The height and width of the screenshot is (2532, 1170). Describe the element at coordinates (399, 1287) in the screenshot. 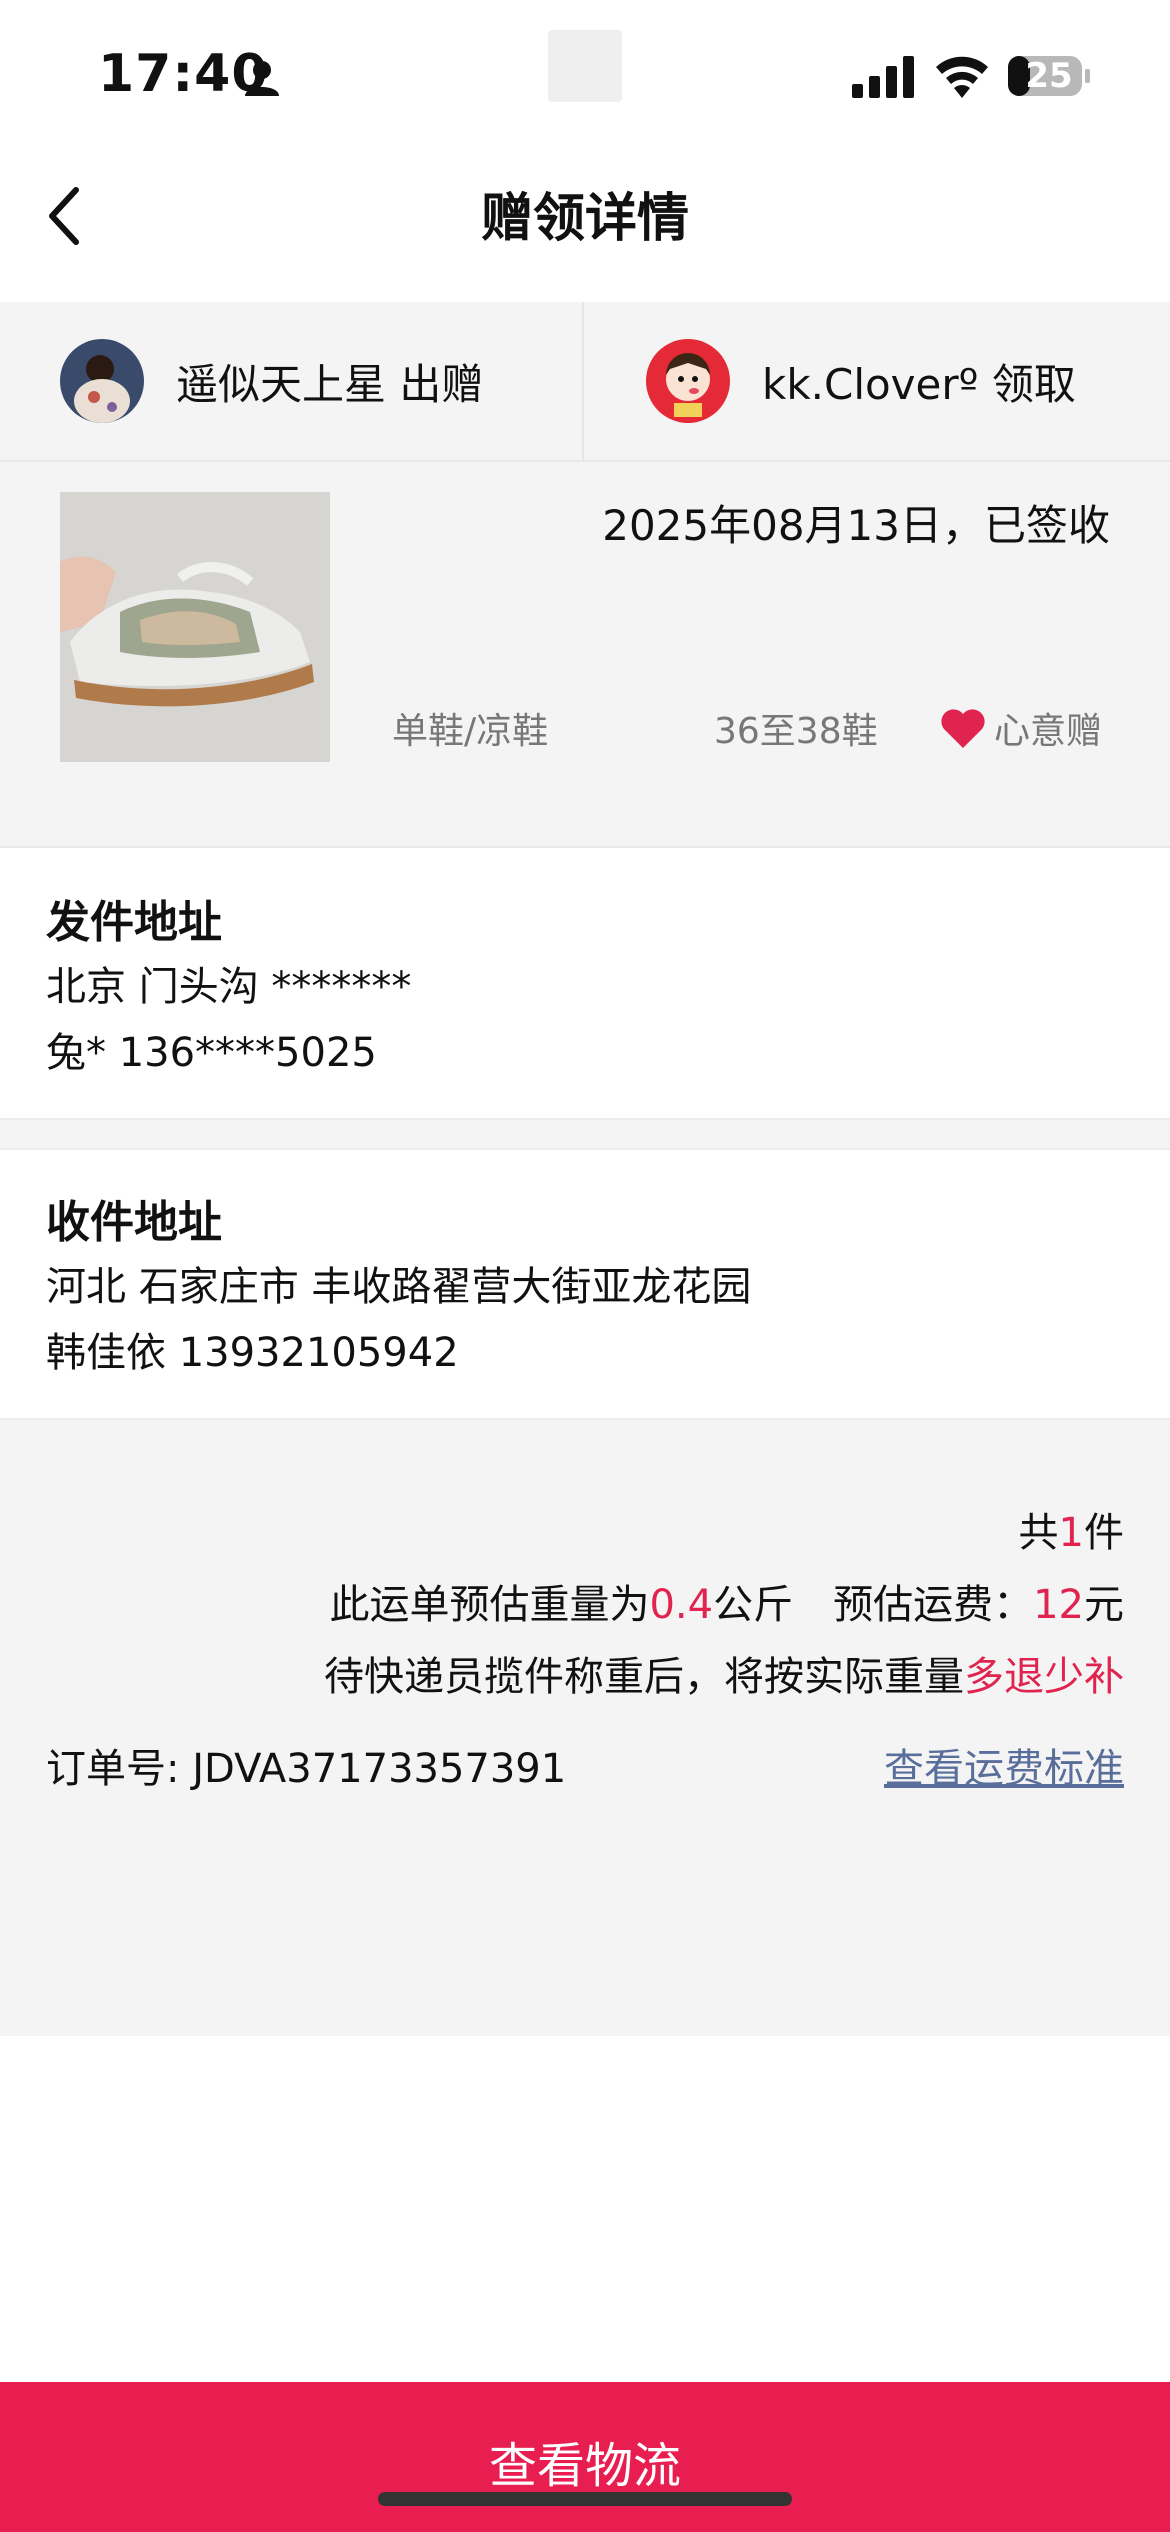

I see `receiver-address: 河北 石家庄市 丰收路翟营大街亚龙花园` at that location.